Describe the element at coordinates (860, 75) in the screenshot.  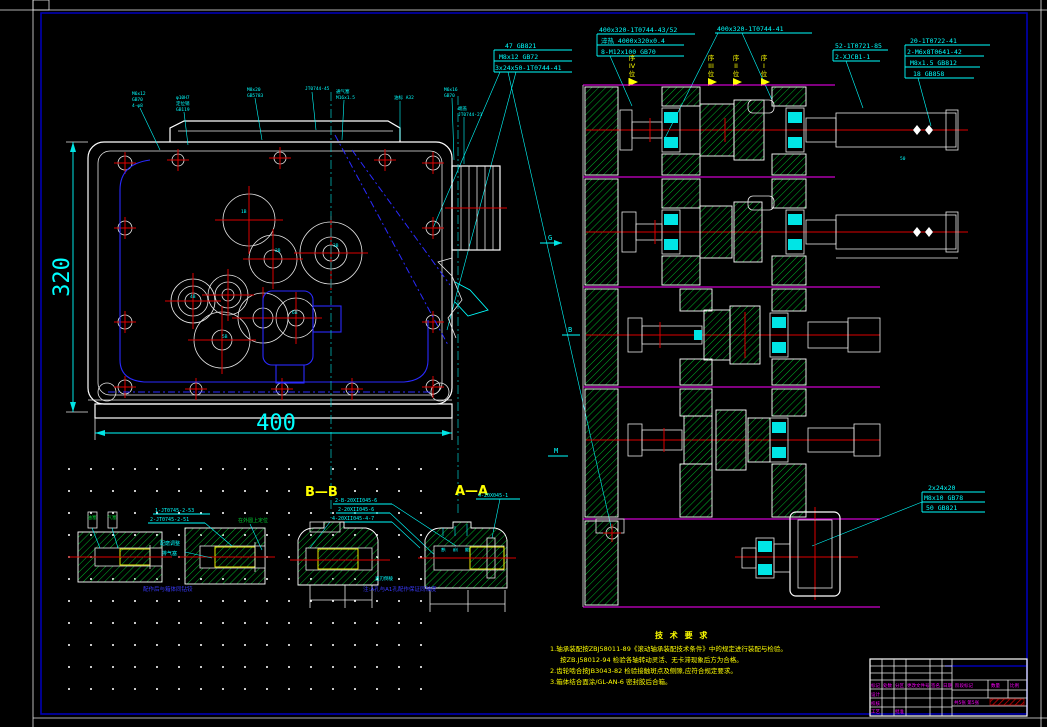
I see `top-label-4: 52-1T0721-85 2-XJCB1-1` at that location.